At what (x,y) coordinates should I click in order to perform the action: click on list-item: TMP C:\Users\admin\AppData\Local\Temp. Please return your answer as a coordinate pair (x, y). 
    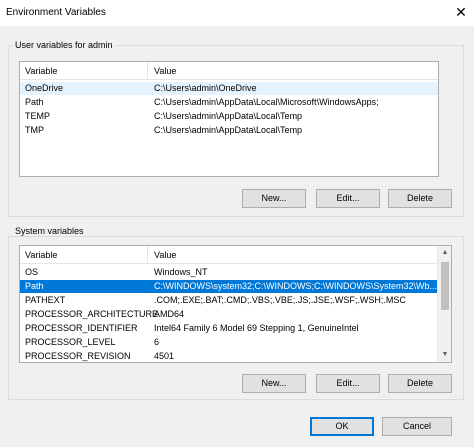
    Looking at the image, I should click on (229, 130).